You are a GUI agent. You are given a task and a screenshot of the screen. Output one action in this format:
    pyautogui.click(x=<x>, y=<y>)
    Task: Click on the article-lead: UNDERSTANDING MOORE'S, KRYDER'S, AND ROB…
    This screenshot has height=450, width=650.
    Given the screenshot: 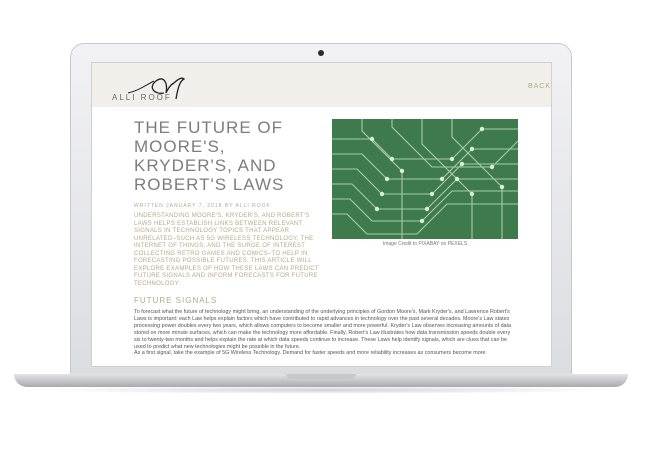 What is the action you would take?
    pyautogui.click(x=226, y=250)
    